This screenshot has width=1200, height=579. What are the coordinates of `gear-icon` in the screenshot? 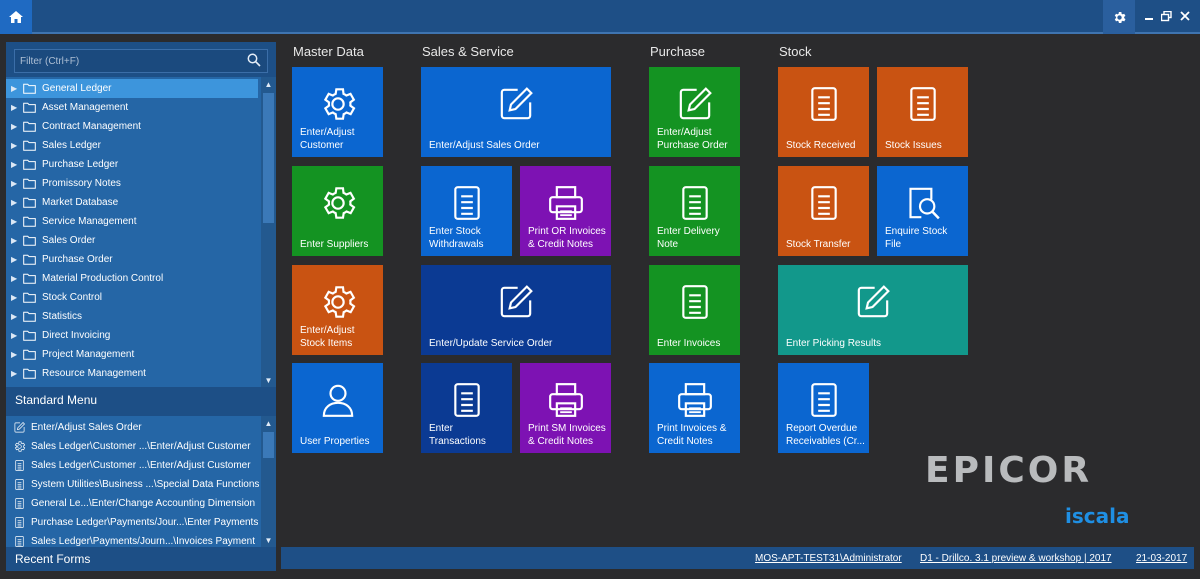 It's located at (1119, 17).